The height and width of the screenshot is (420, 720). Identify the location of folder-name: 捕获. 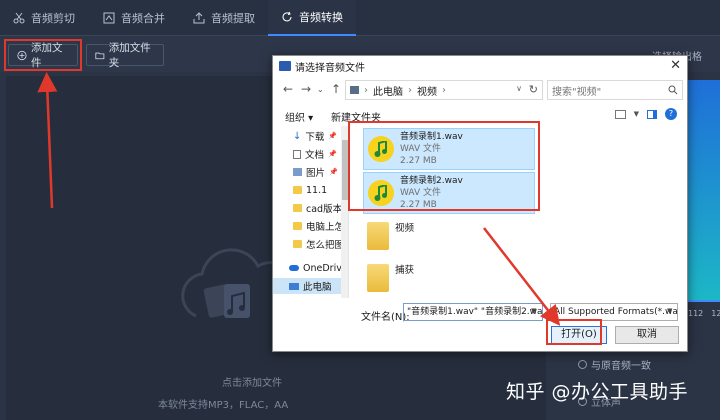
(405, 270).